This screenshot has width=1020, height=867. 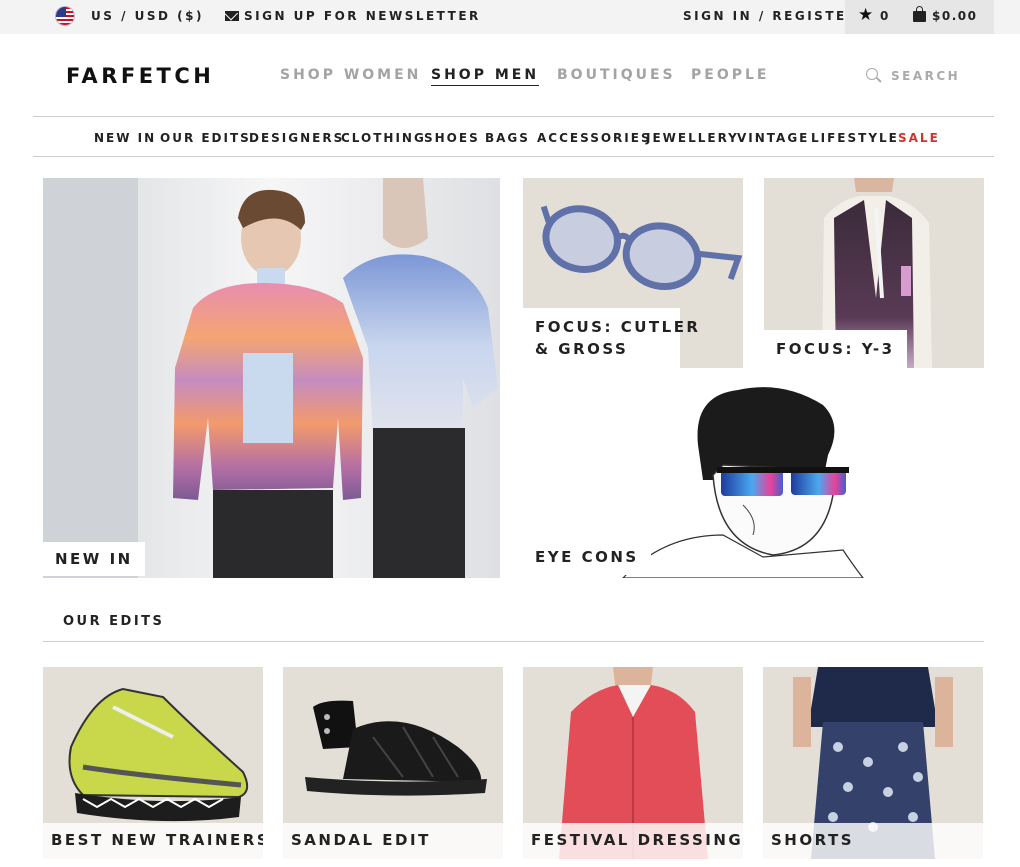 What do you see at coordinates (153, 763) in the screenshot?
I see `edit-tile-trainers: BEST NEW TRAINERS` at bounding box center [153, 763].